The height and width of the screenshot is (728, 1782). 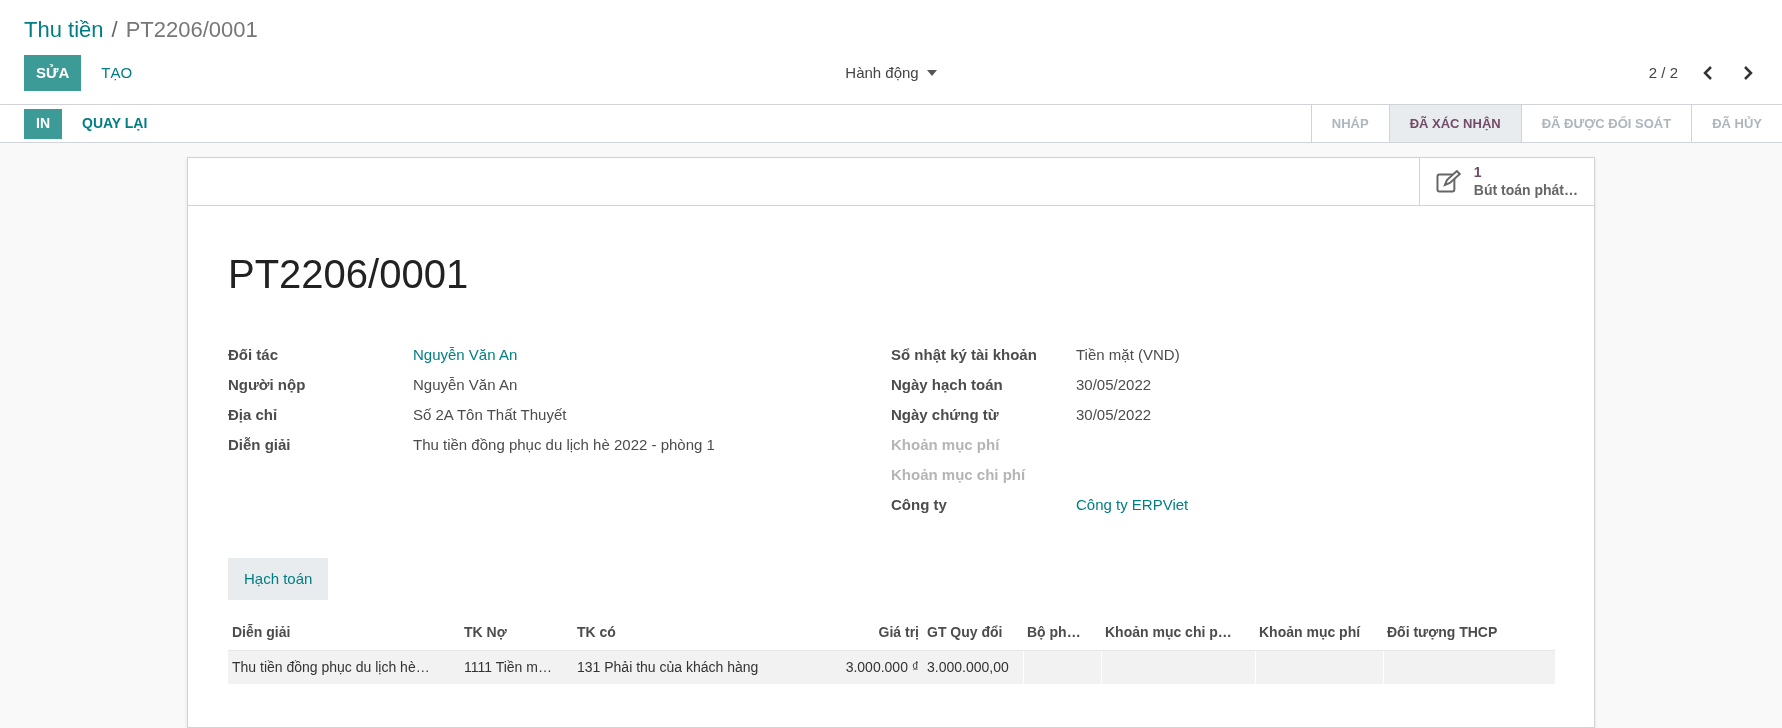 What do you see at coordinates (485, 632) in the screenshot?
I see `column-header: TK Nợ` at bounding box center [485, 632].